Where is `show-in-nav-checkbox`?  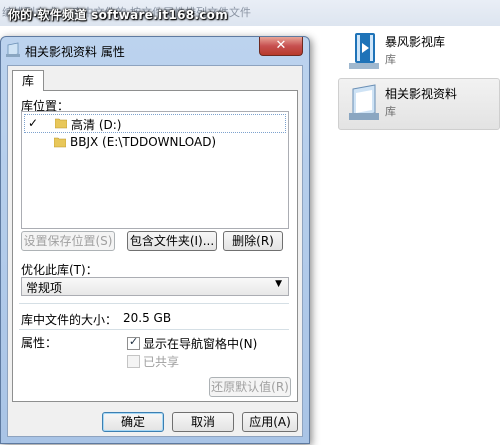 show-in-nav-checkbox is located at coordinates (133, 342).